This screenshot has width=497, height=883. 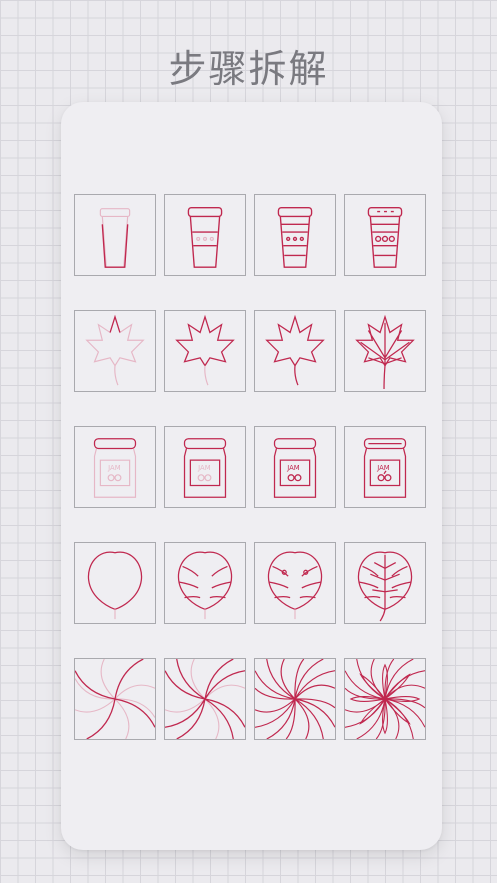 I want to click on jam-jar-step-2: JAM, so click(x=205, y=467).